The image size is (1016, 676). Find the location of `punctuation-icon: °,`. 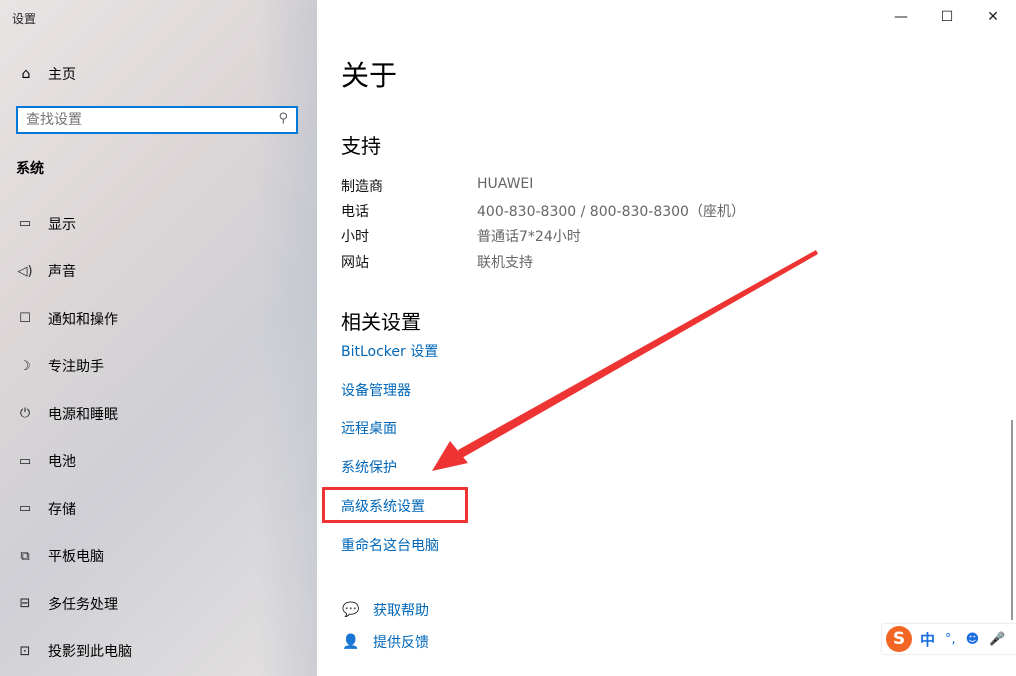

punctuation-icon: °, is located at coordinates (950, 639).